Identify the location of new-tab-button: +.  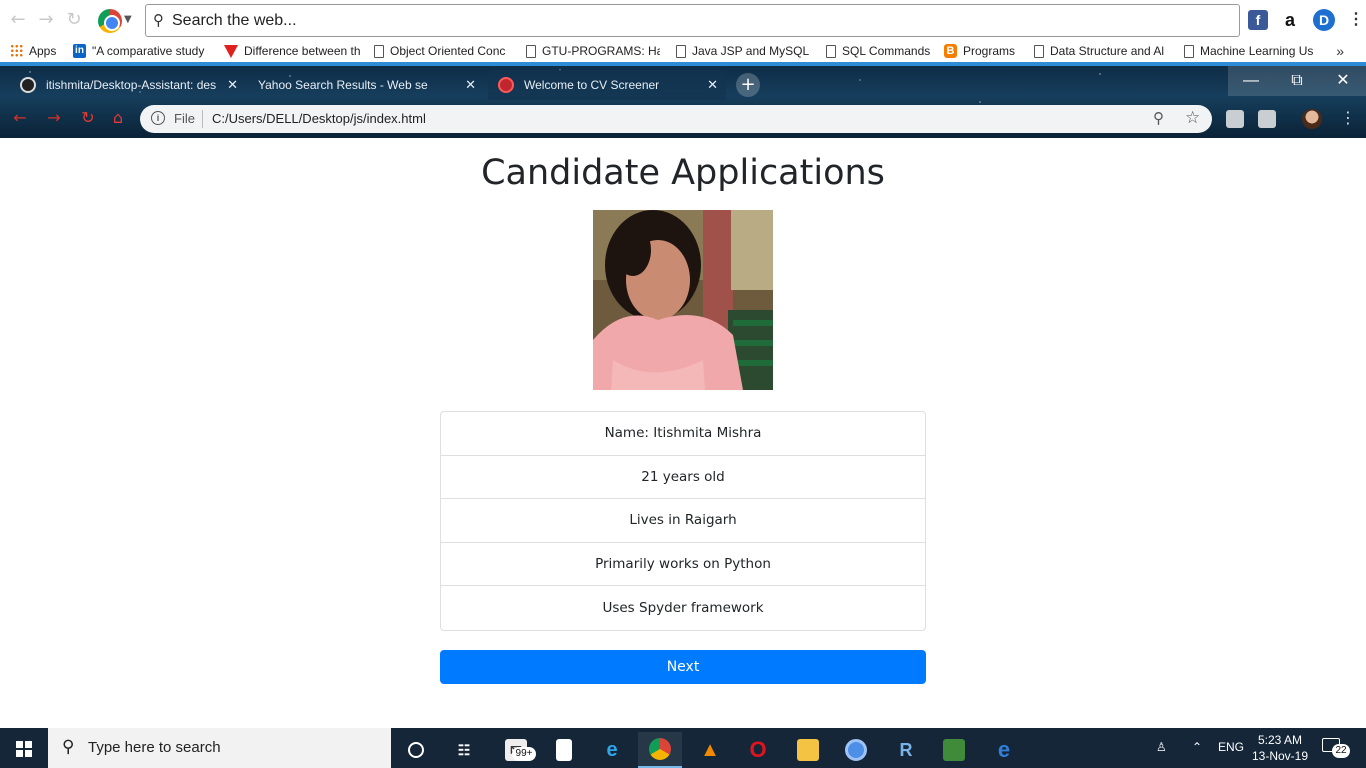
(748, 85).